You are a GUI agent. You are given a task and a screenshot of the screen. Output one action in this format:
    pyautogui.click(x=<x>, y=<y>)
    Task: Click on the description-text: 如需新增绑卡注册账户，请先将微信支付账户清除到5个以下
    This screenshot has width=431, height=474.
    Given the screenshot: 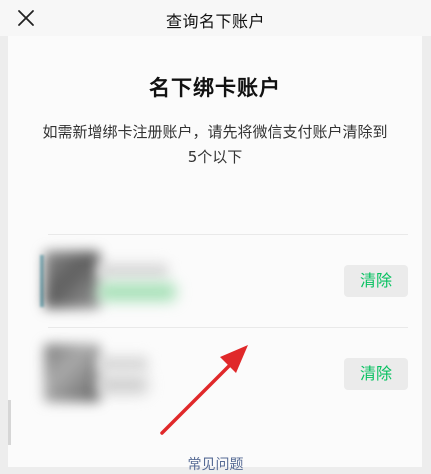 What is the action you would take?
    pyautogui.click(x=215, y=144)
    